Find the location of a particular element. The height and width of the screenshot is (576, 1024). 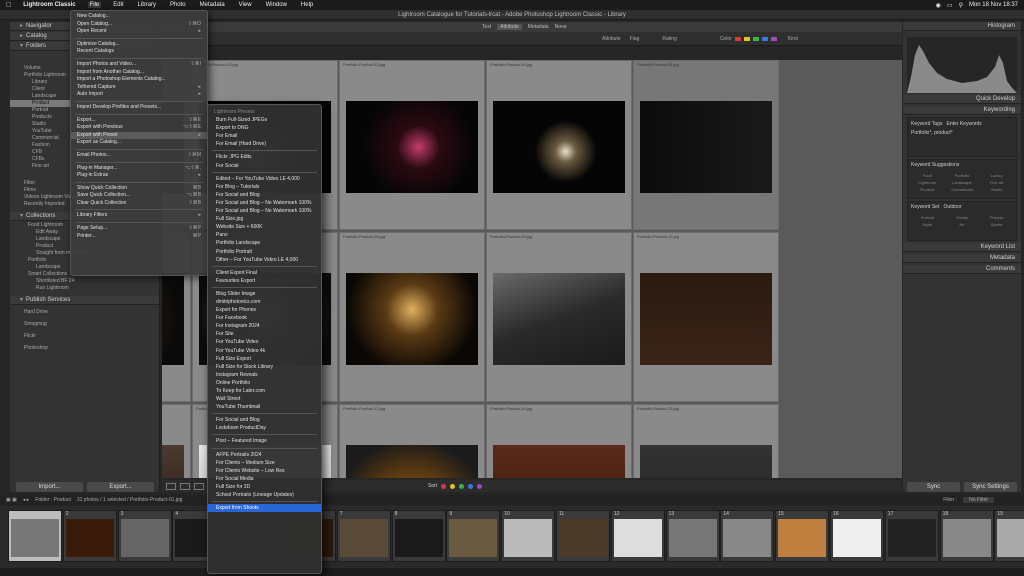

export-preset-item: School Portraits (Lineage Updates) is located at coordinates (264, 495).